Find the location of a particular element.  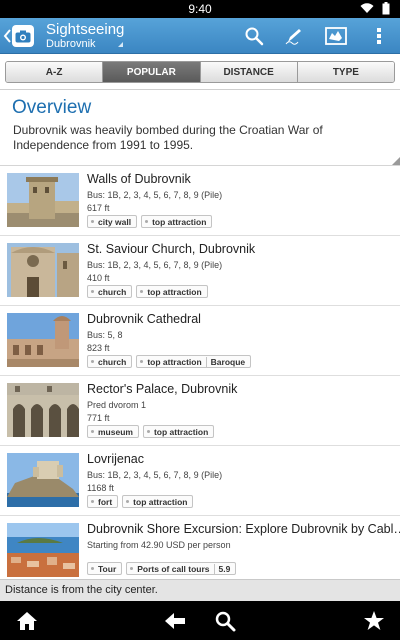

tag: fort is located at coordinates (103, 501).